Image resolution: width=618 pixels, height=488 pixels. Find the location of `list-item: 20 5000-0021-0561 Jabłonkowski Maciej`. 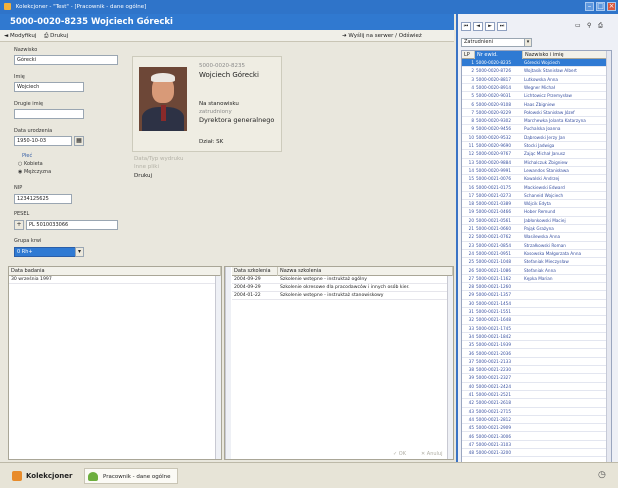

list-item: 20 5000-0021-0561 Jabłonkowski Maciej is located at coordinates (536, 221).